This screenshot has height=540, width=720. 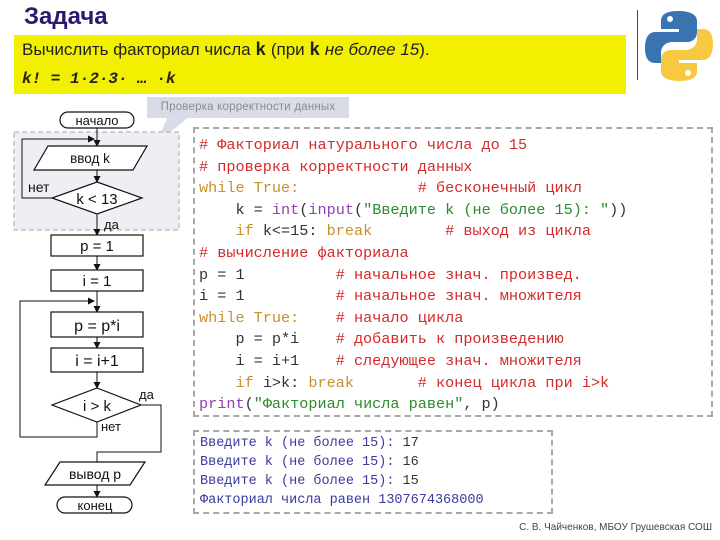 What do you see at coordinates (688, 73) in the screenshot?
I see `python-logo-eye-bottom` at bounding box center [688, 73].